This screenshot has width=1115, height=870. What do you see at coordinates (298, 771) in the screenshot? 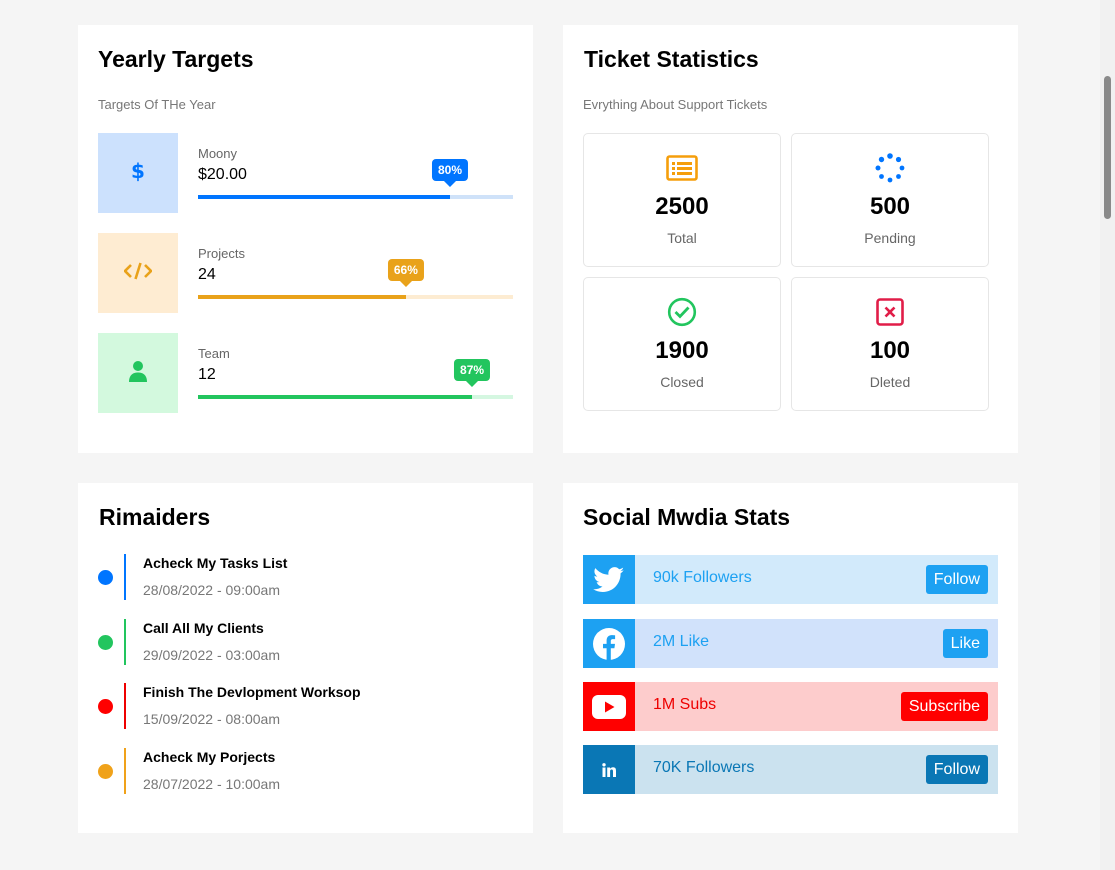
I see `reminder-item: Acheck My Porjects 28/07/2022 - 10:00am` at bounding box center [298, 771].